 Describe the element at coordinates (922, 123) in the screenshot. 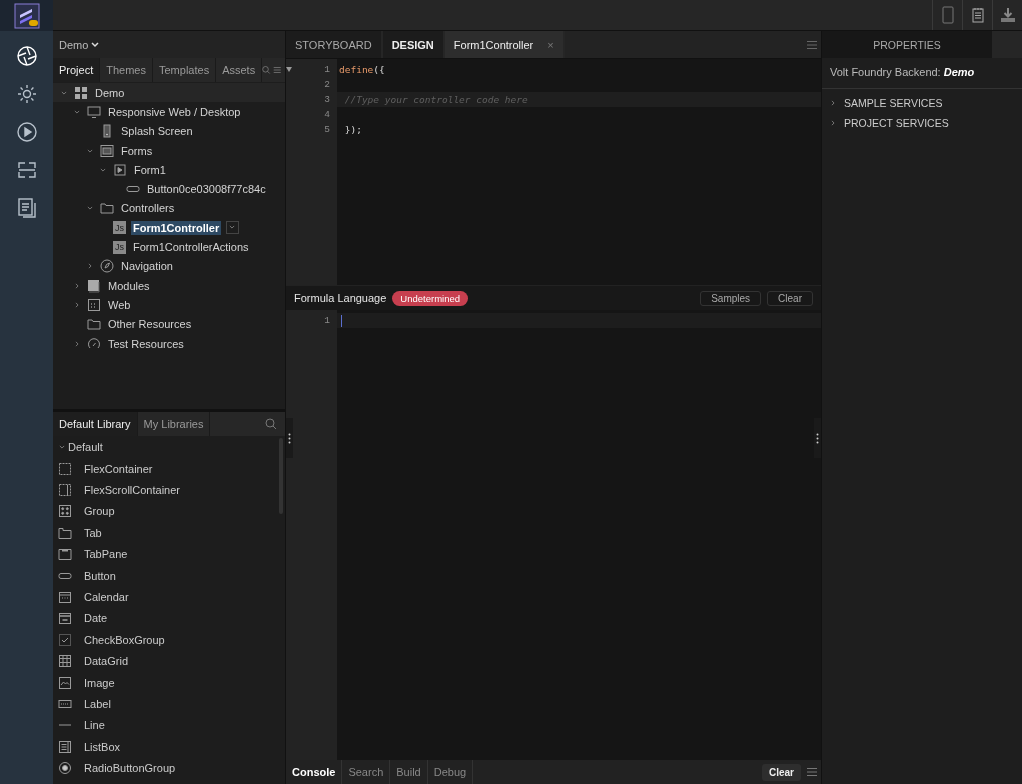

I see `section-header: PROJECT SERVICES` at that location.